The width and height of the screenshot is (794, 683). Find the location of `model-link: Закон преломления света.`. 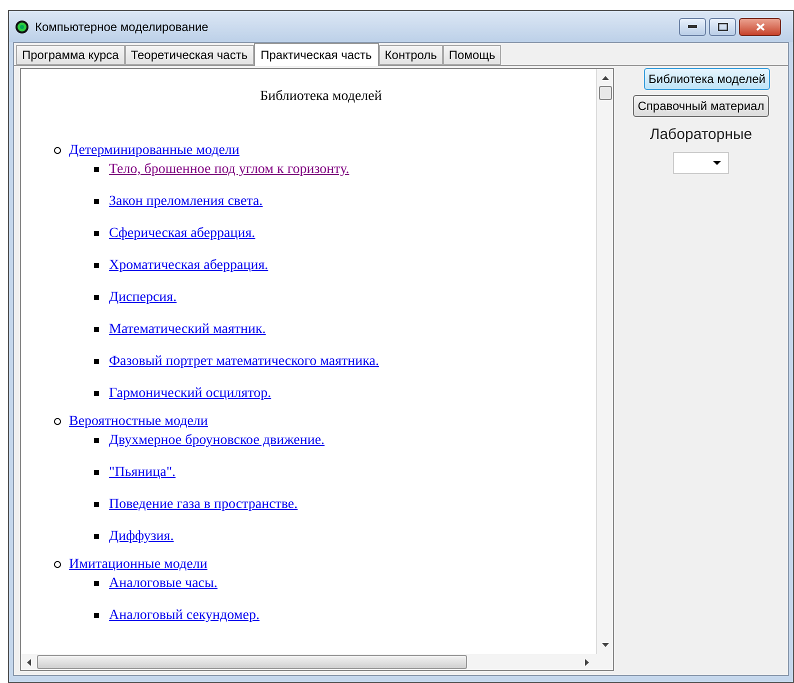

model-link: Закон преломления света. is located at coordinates (186, 201).